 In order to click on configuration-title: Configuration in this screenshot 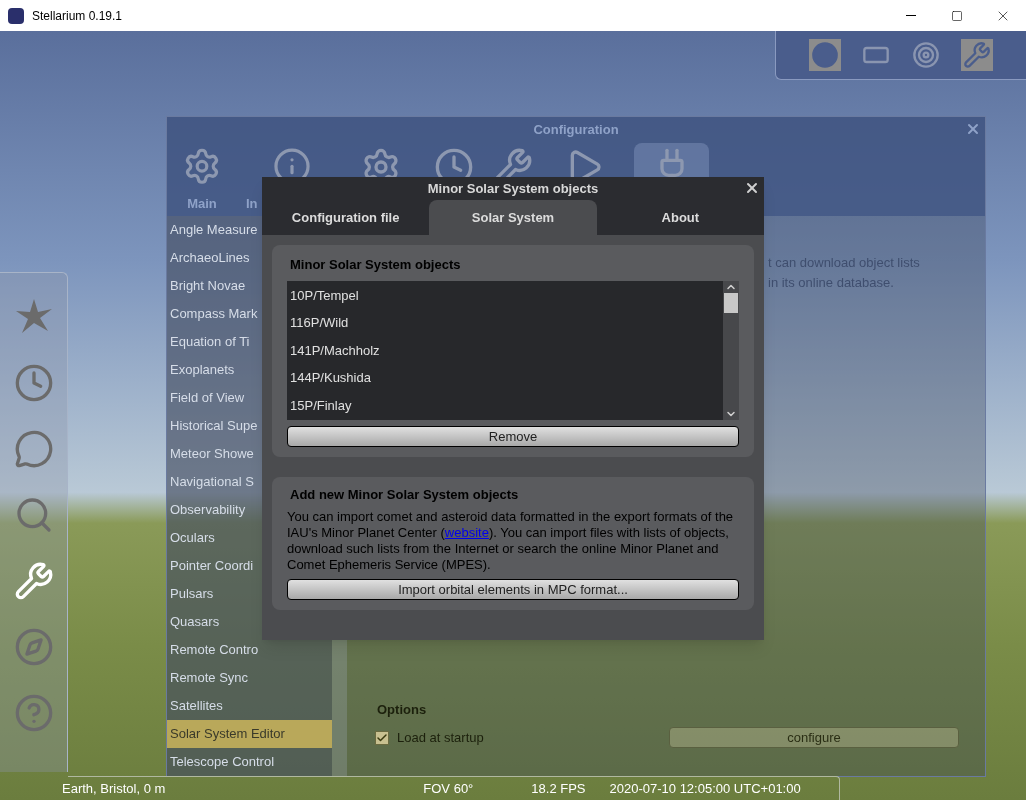, I will do `click(576, 130)`.